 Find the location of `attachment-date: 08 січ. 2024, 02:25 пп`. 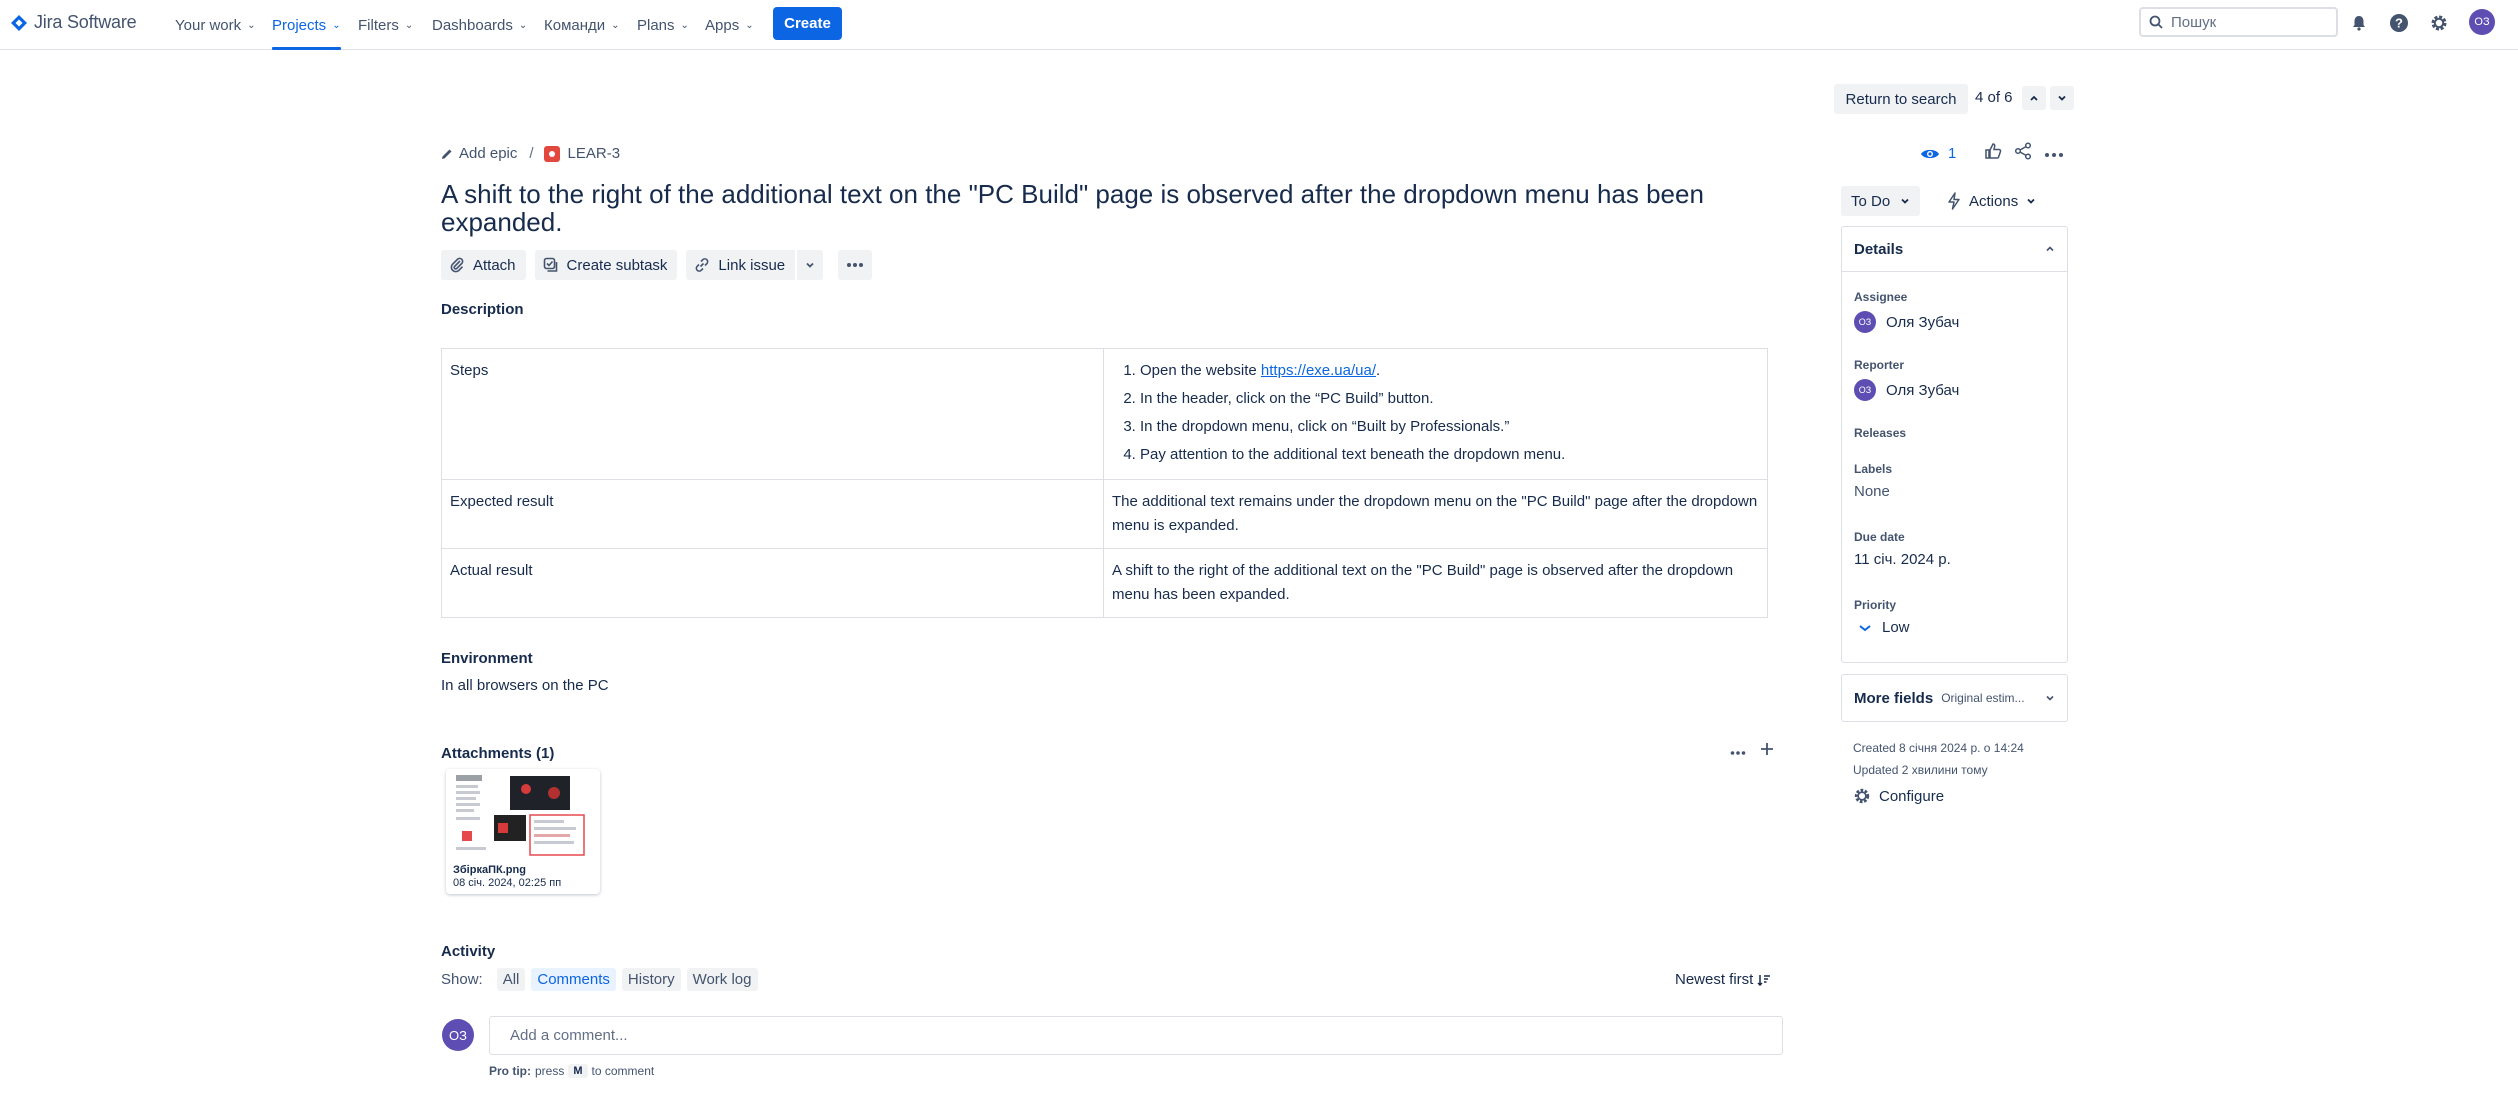

attachment-date: 08 січ. 2024, 02:25 пп is located at coordinates (507, 883).